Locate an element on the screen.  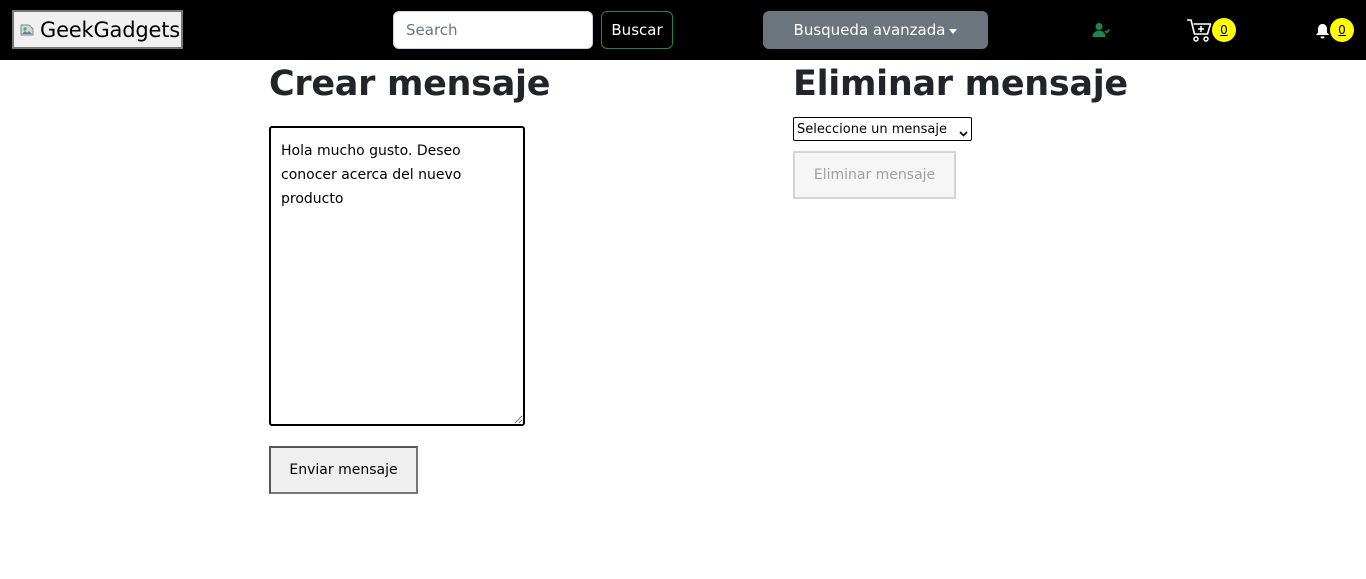
search-button: Buscar is located at coordinates (637, 30).